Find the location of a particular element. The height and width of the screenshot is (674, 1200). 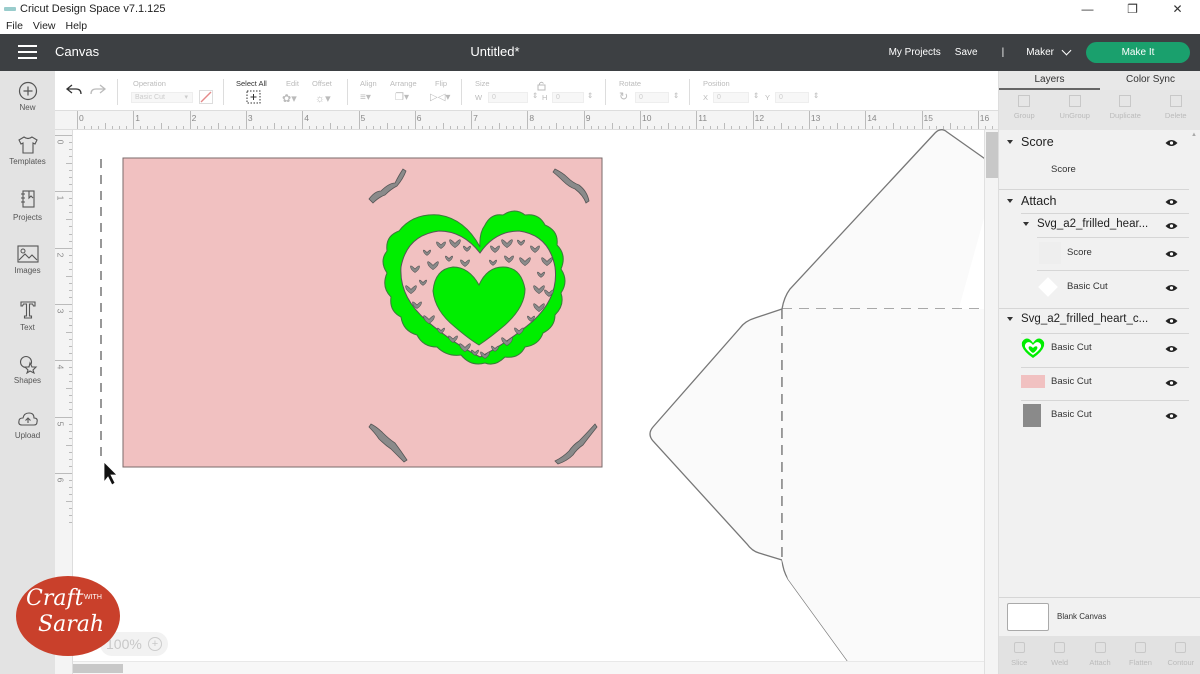

image-icon is located at coordinates (27, 254).